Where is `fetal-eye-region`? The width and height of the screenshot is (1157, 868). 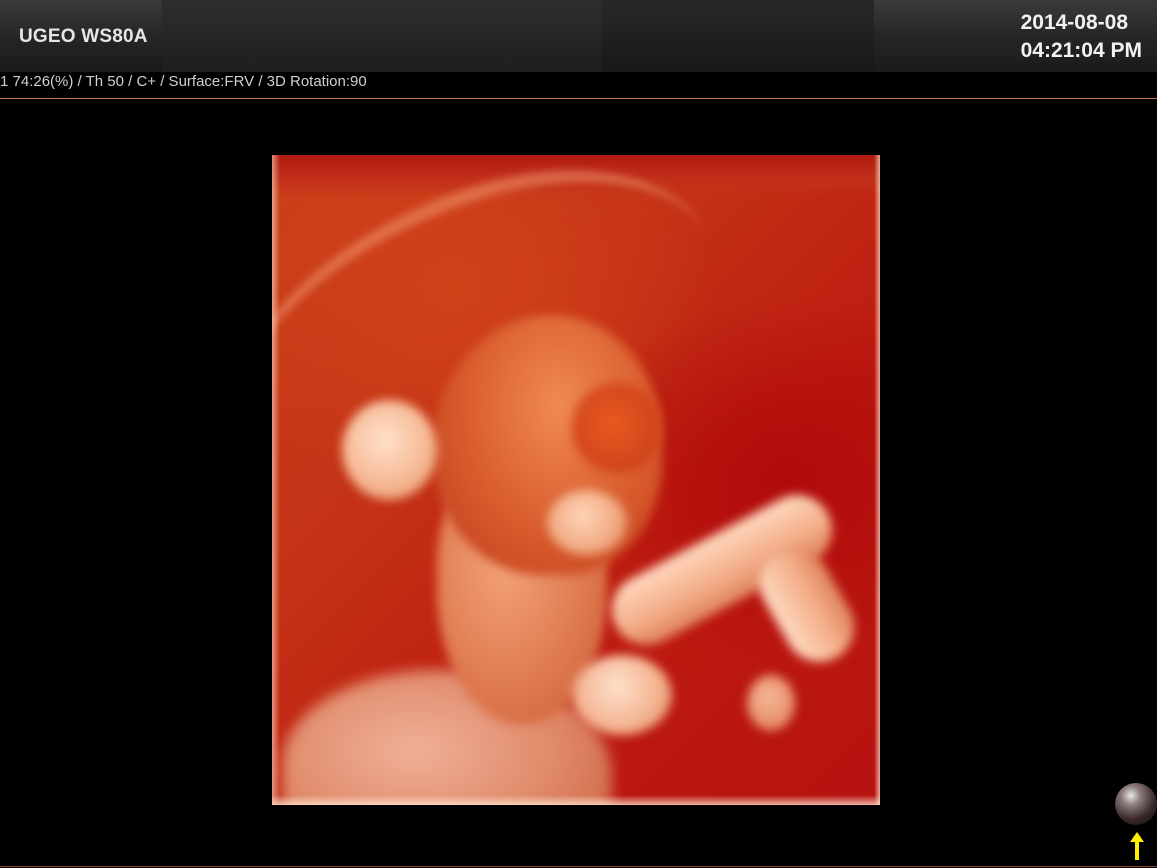 fetal-eye-region is located at coordinates (617, 428).